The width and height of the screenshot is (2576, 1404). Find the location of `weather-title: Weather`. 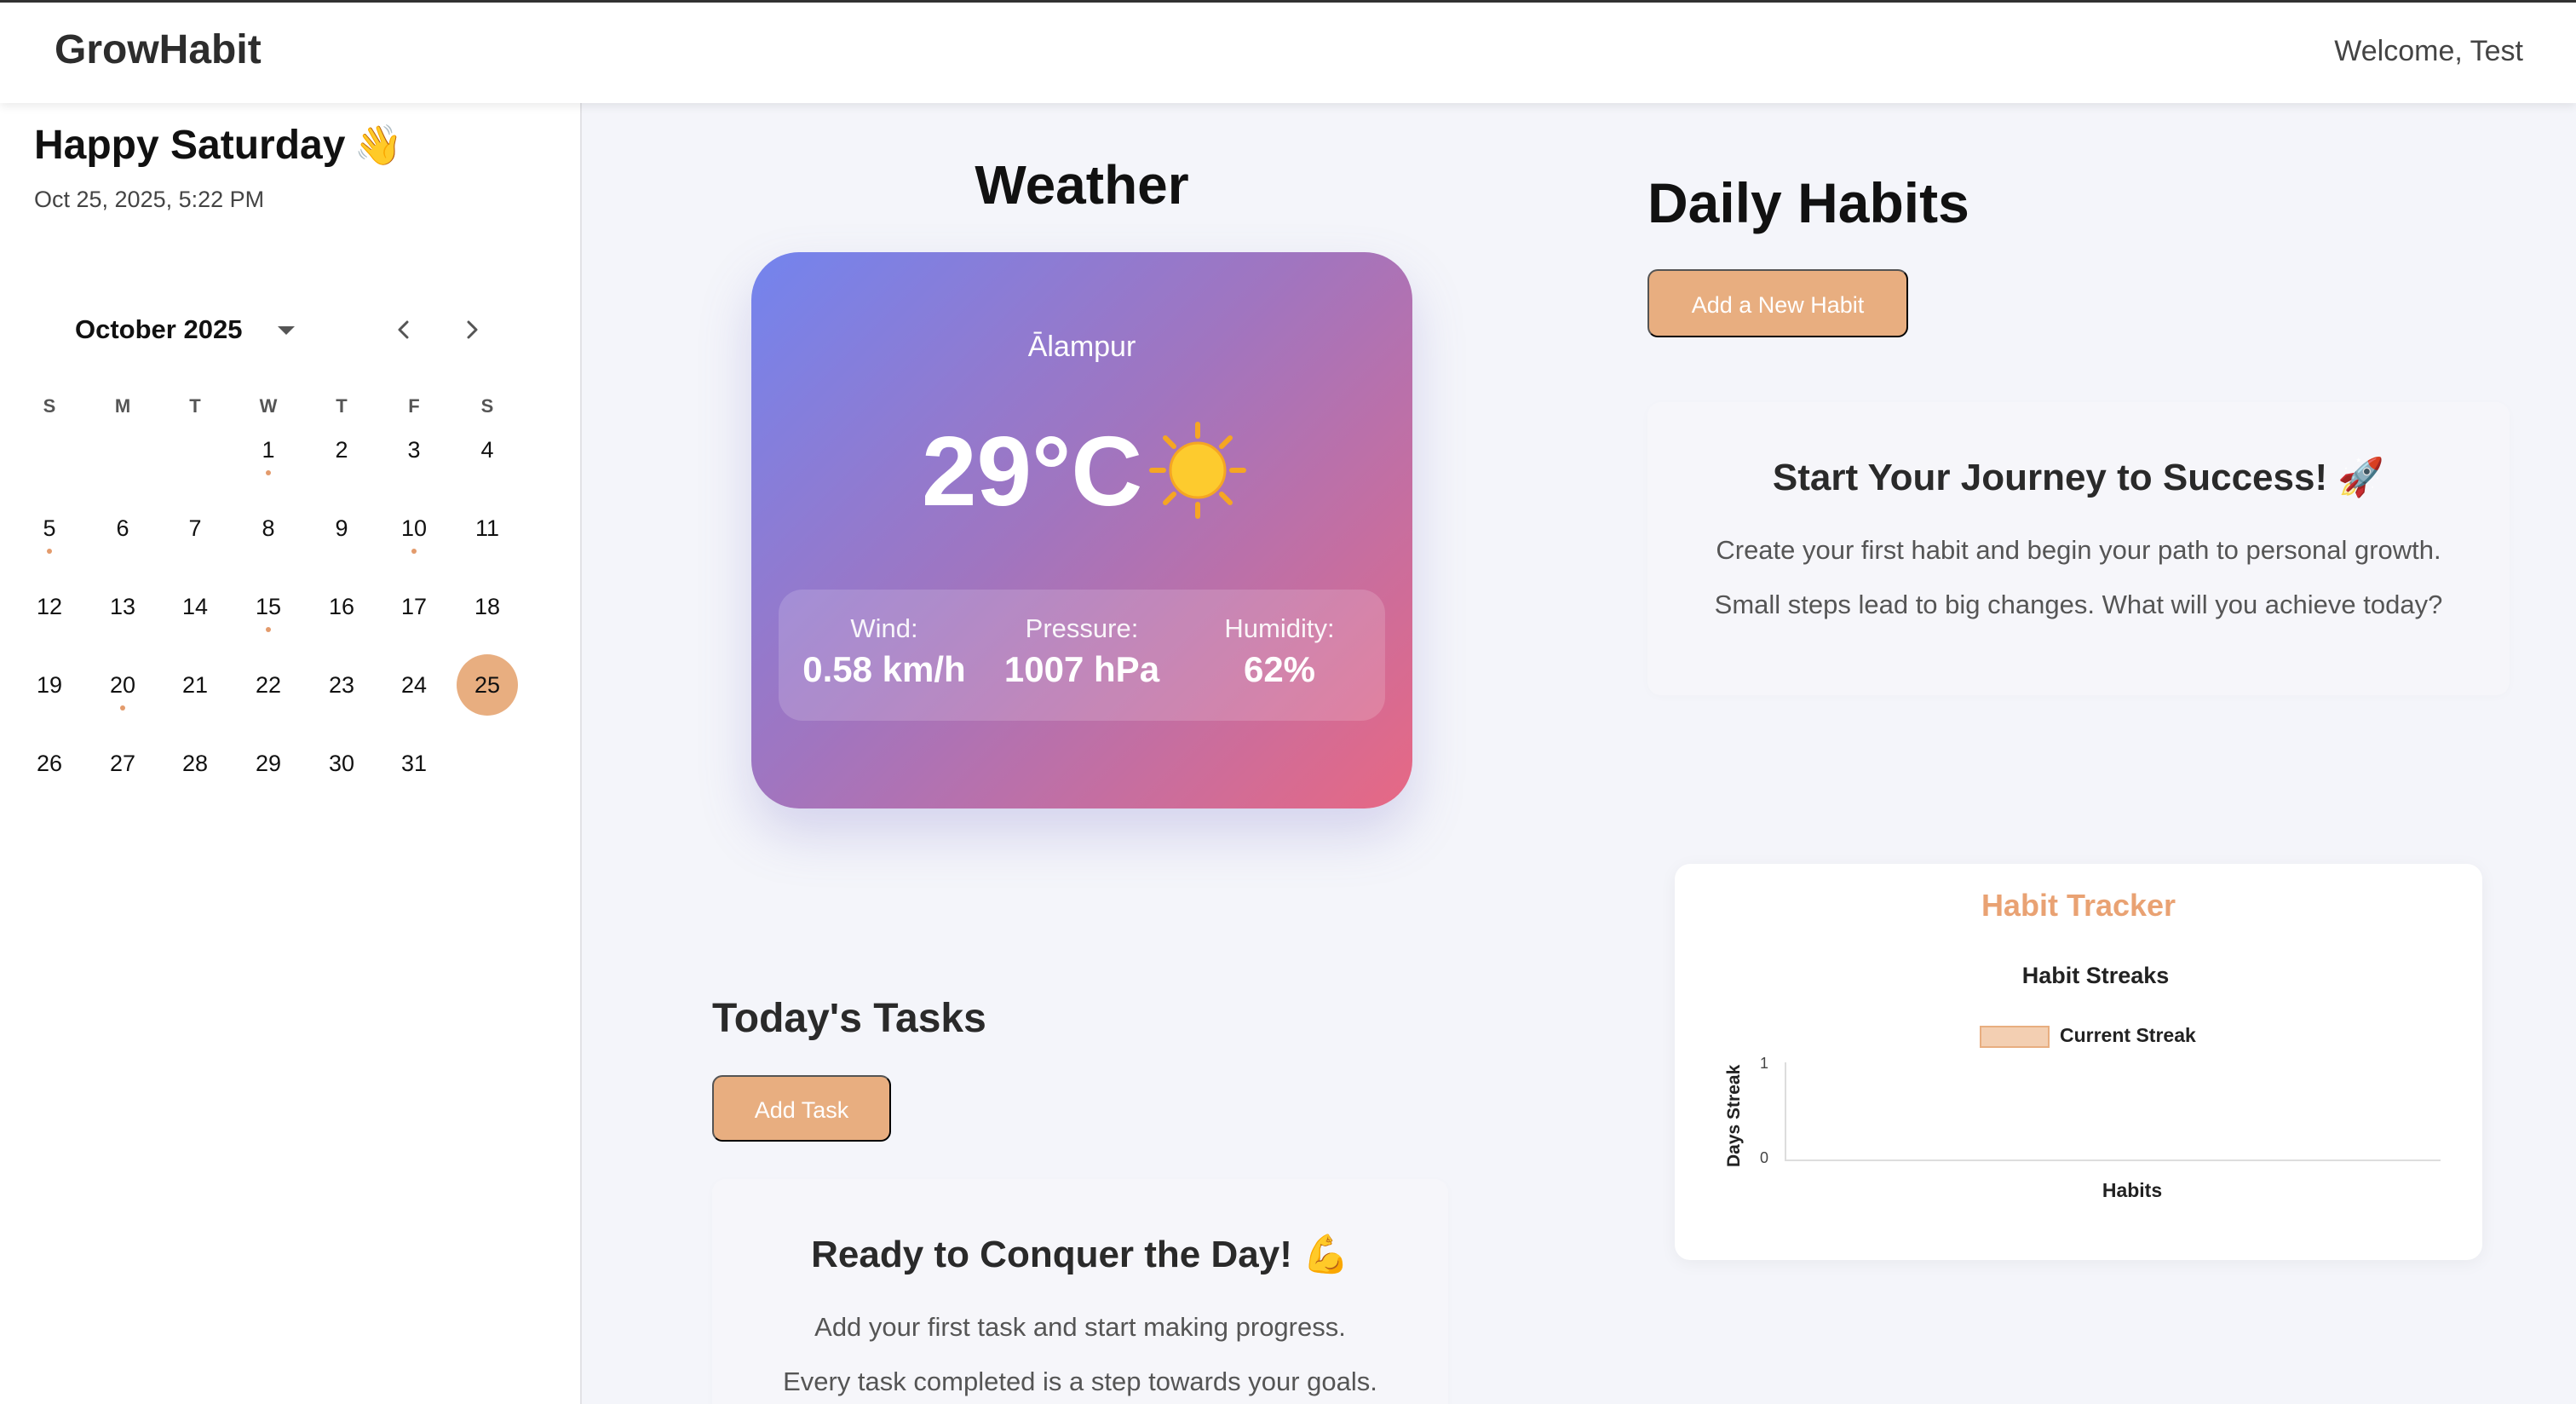

weather-title: Weather is located at coordinates (1082, 185).